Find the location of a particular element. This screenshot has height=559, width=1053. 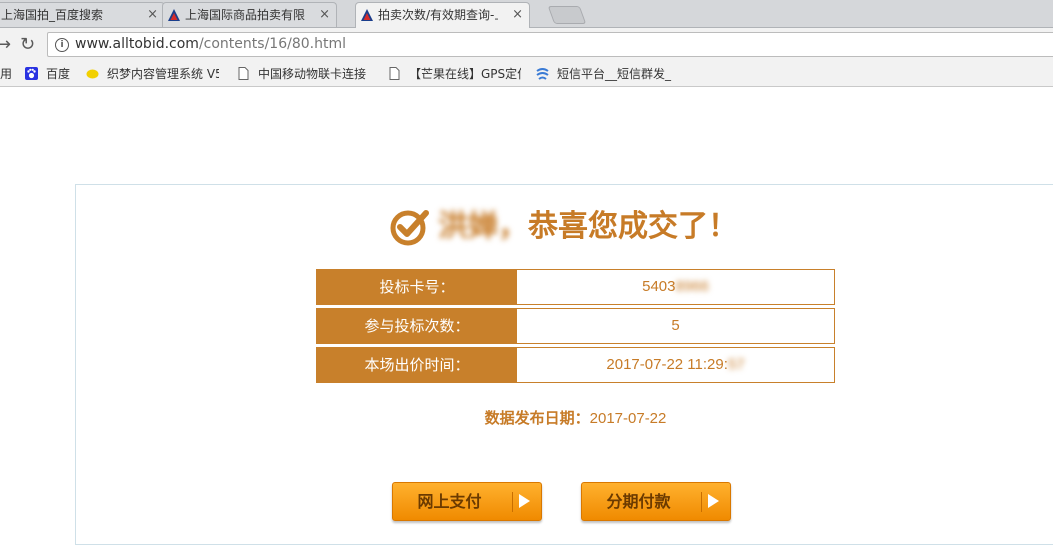

address-bar: i www.alltobid.com/contents/16/80.html is located at coordinates (550, 44).